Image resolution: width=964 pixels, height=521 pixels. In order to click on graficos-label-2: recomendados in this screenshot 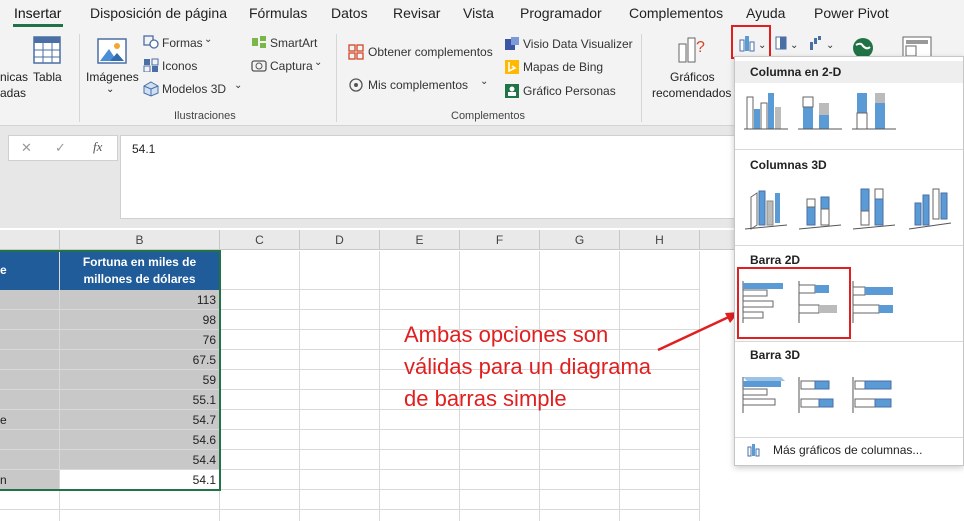, I will do `click(691, 93)`.